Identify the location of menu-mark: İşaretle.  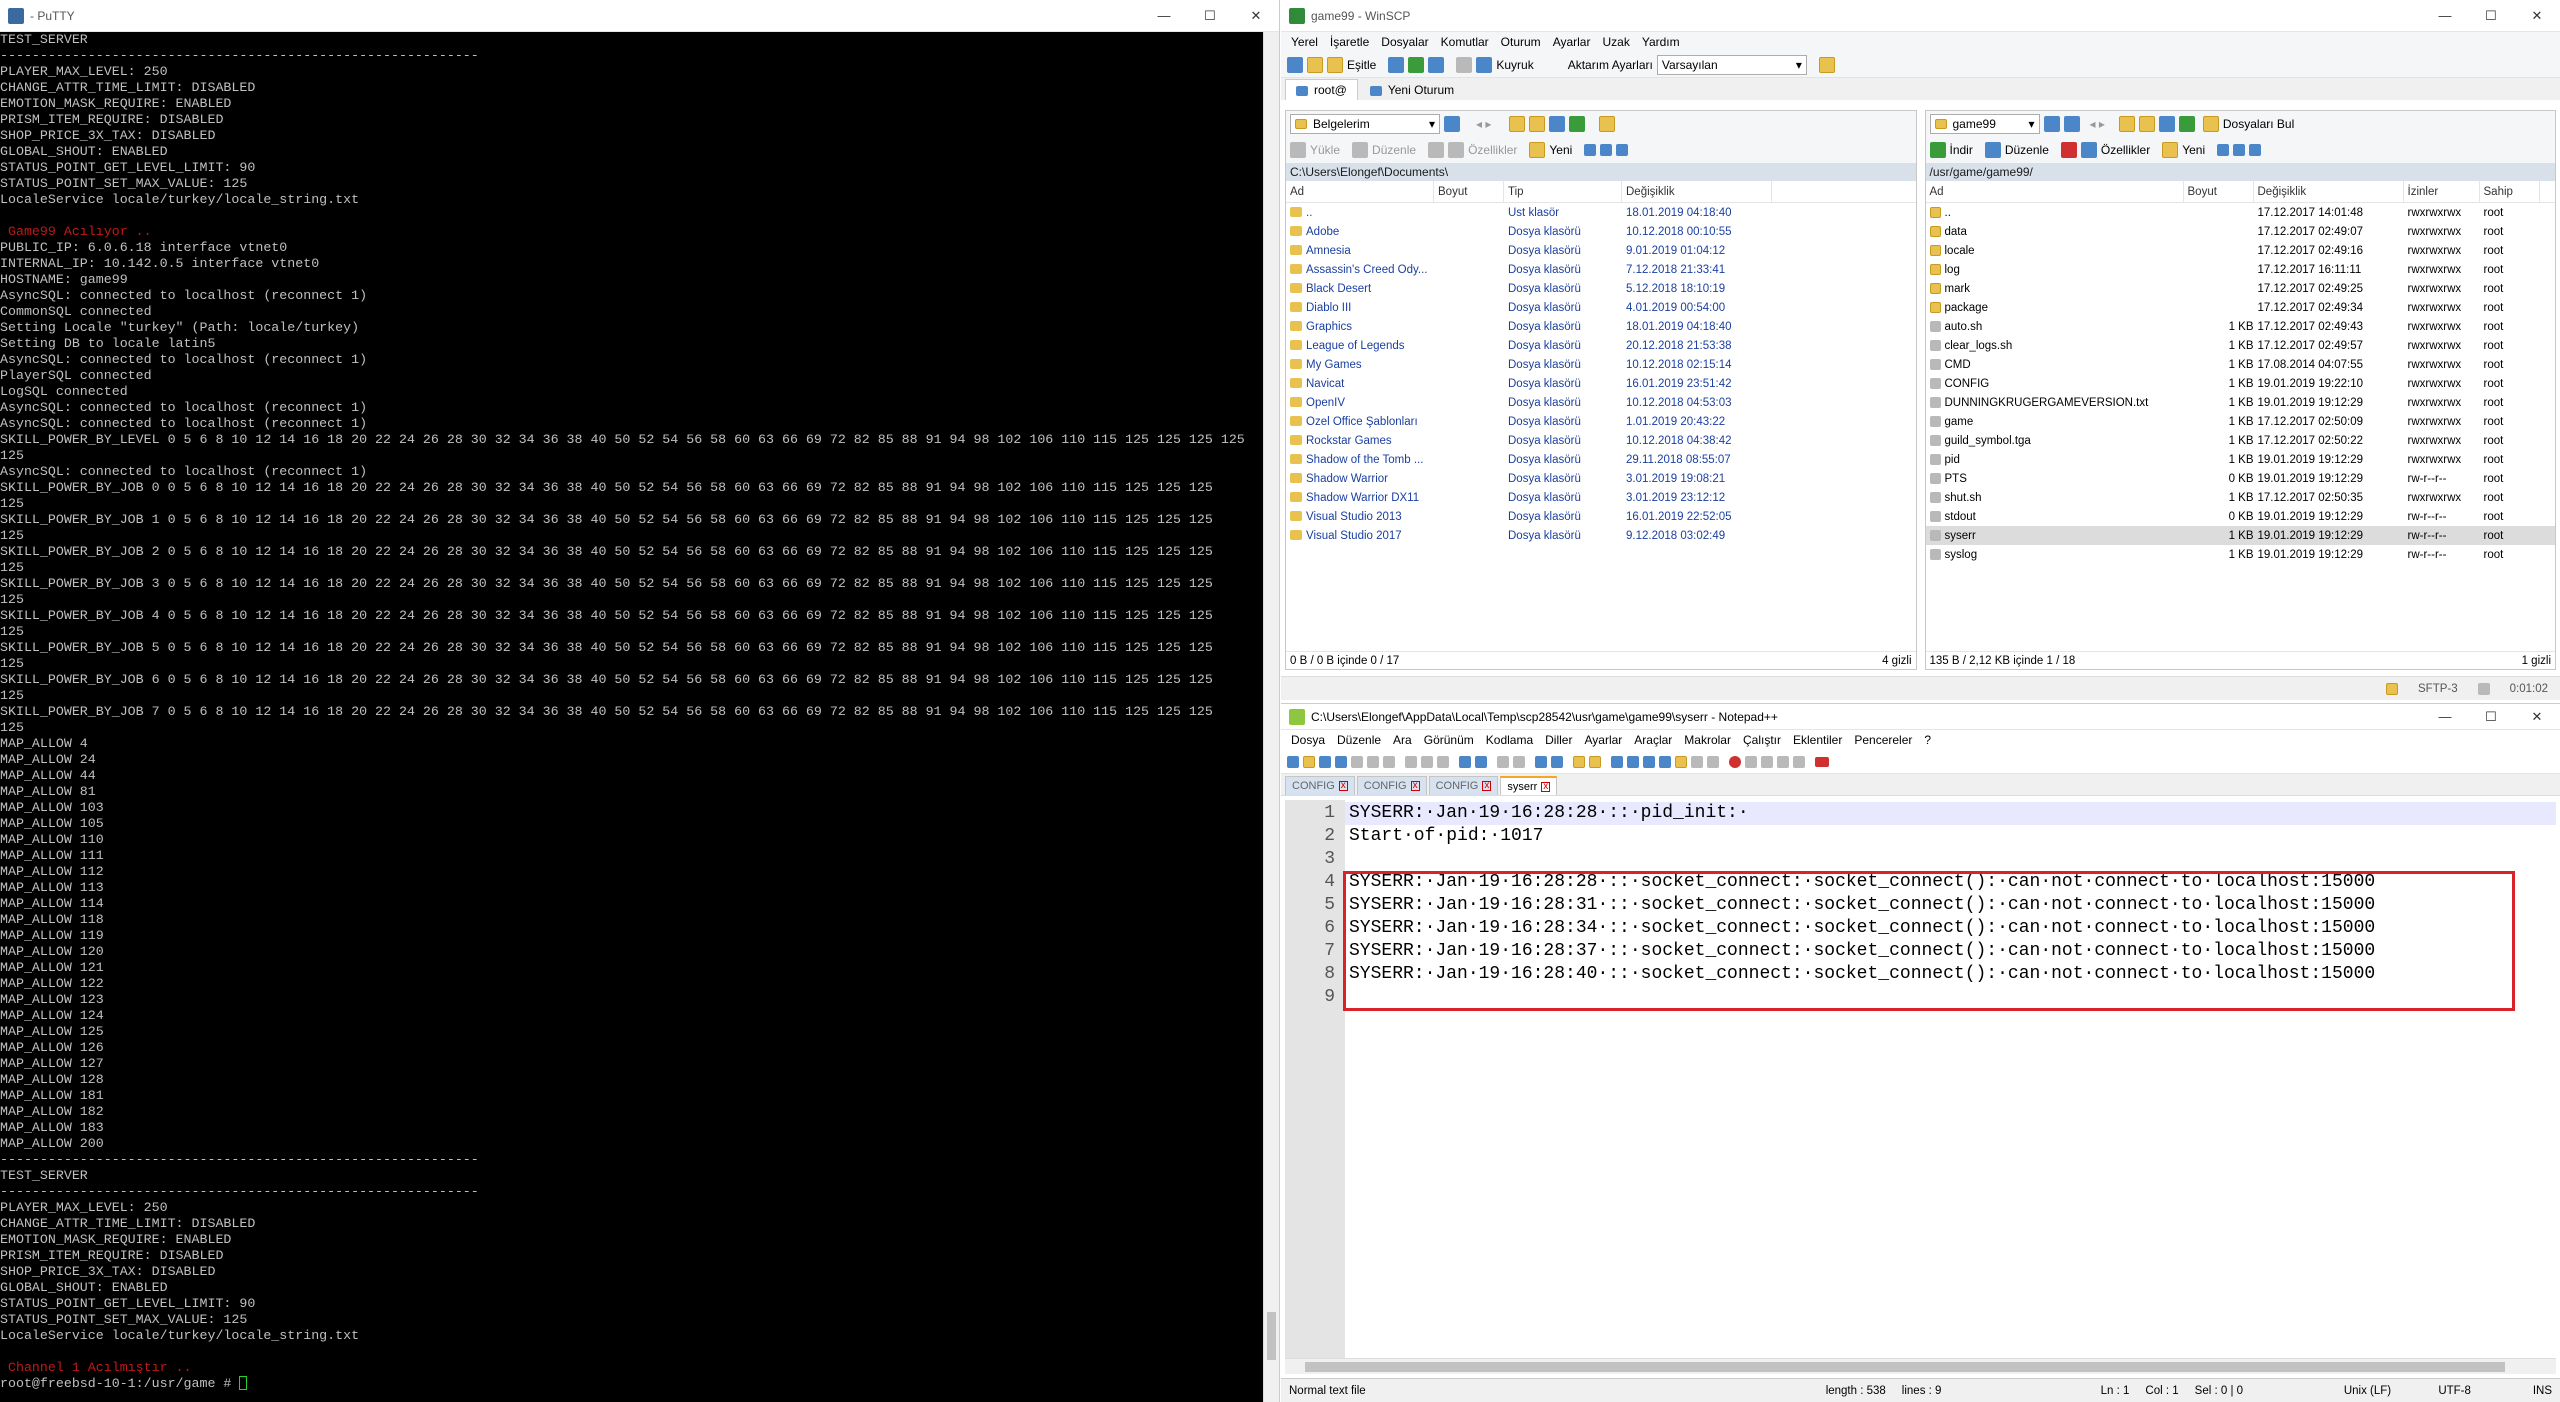
(1349, 42).